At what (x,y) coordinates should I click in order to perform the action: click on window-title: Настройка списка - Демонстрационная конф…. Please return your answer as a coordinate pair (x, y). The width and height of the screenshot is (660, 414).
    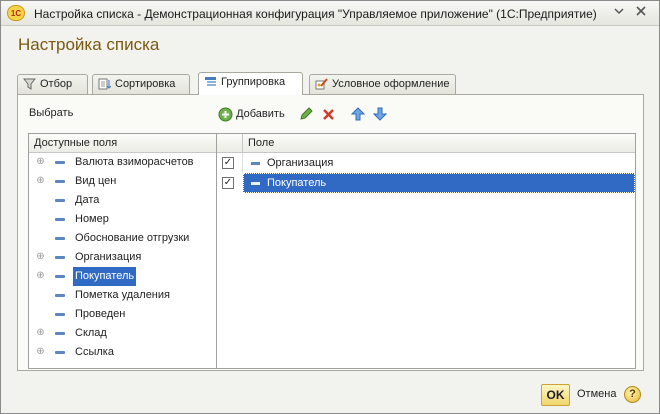
    Looking at the image, I should click on (315, 14).